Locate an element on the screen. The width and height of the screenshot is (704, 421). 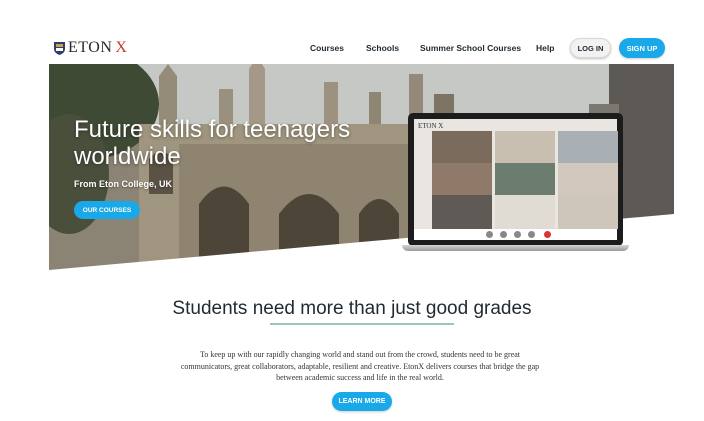
mic-icon is located at coordinates (489, 234).